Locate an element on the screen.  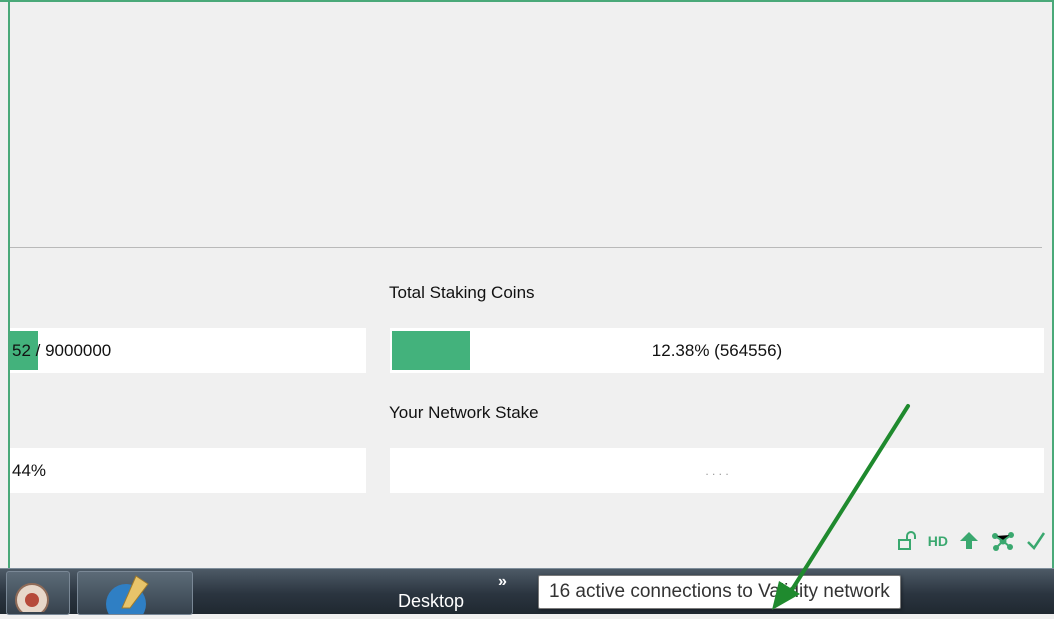
desktop-toolbar-label: Desktop is located at coordinates (431, 601).